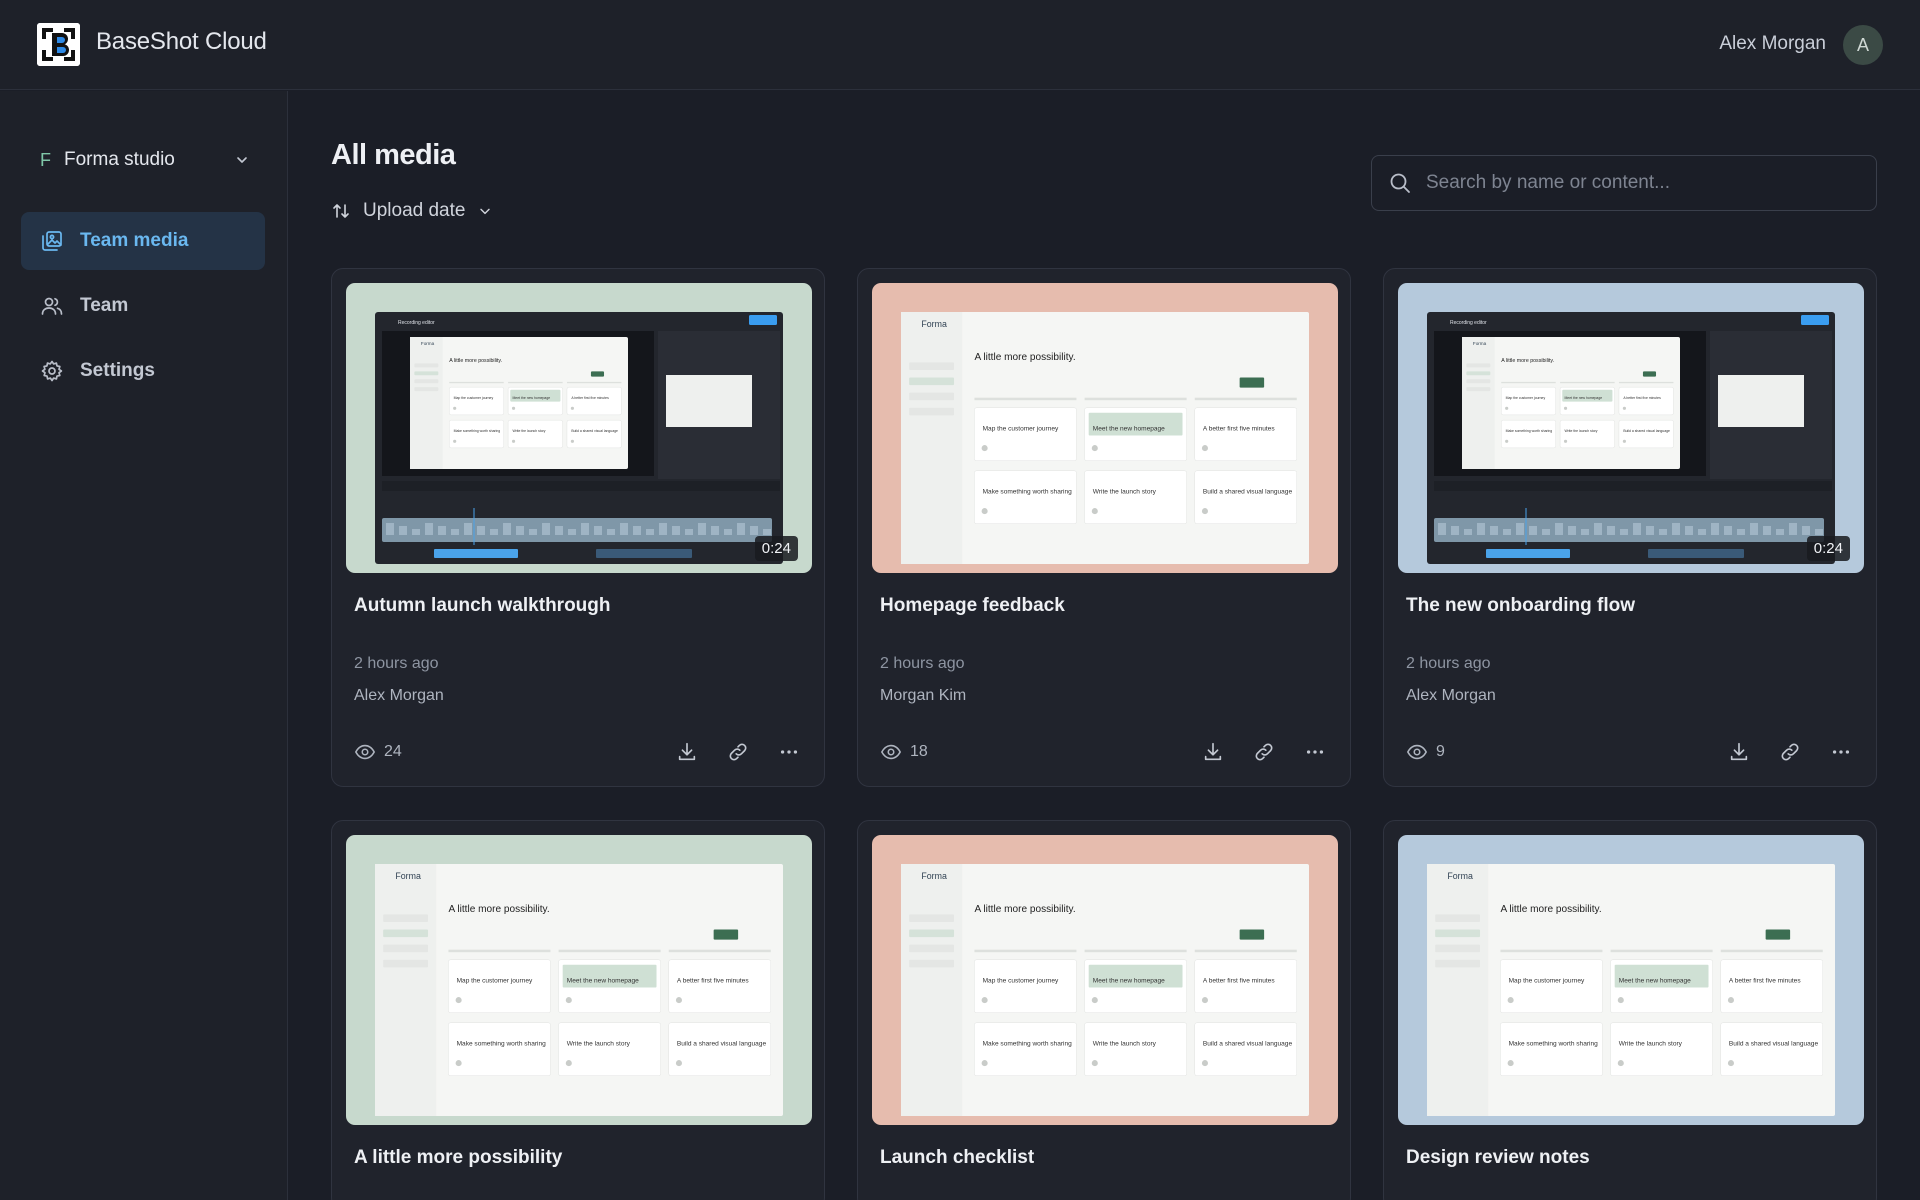  What do you see at coordinates (1772, 44) in the screenshot?
I see `user-name: Alex Morgan` at bounding box center [1772, 44].